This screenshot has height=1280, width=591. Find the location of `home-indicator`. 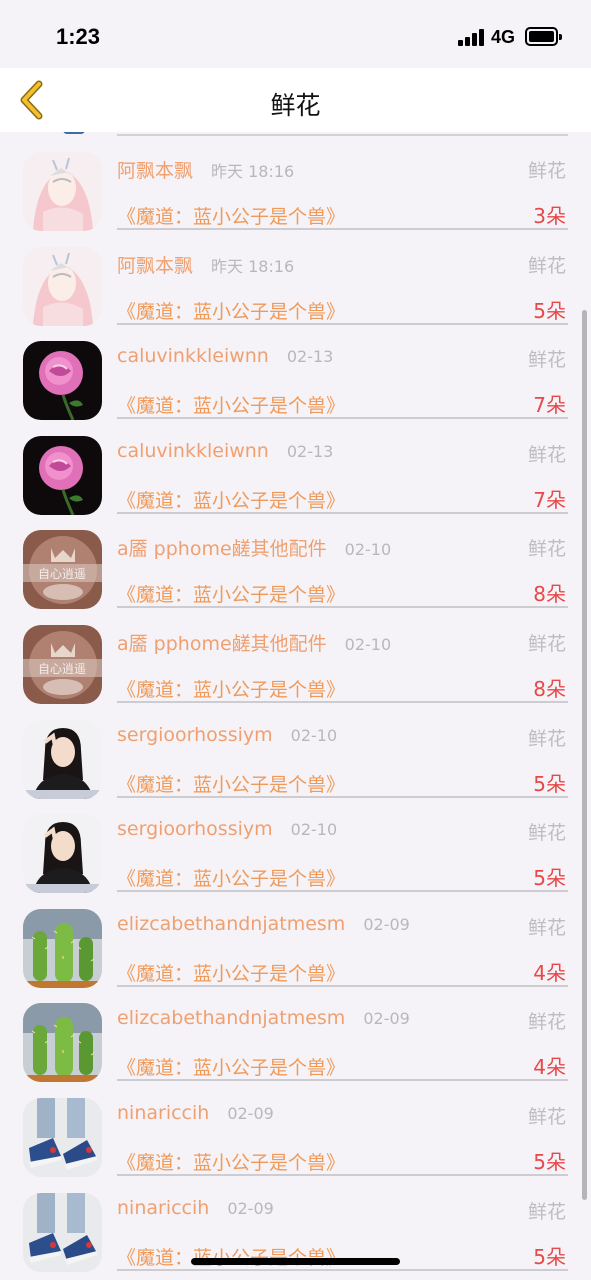

home-indicator is located at coordinates (295, 1261).